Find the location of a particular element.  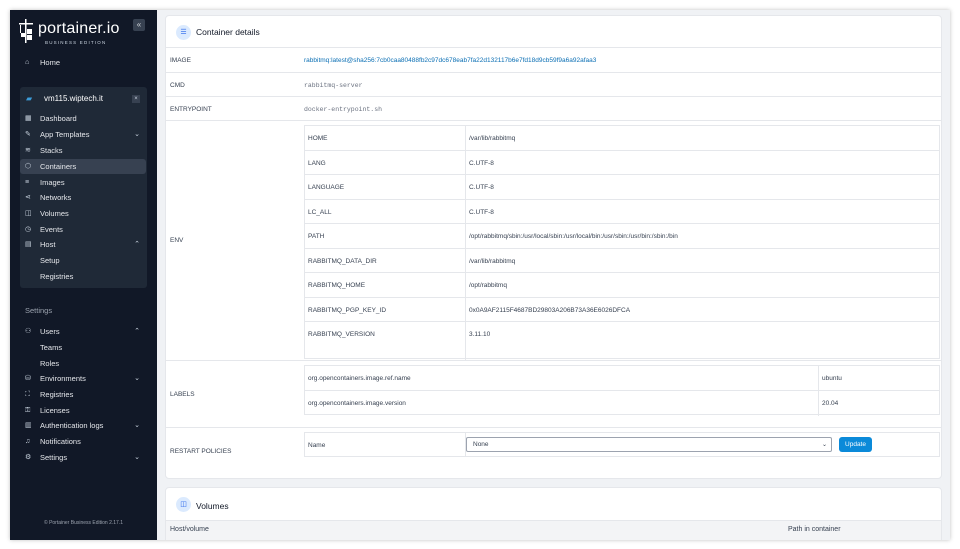

row-label: LABELS is located at coordinates (182, 394).